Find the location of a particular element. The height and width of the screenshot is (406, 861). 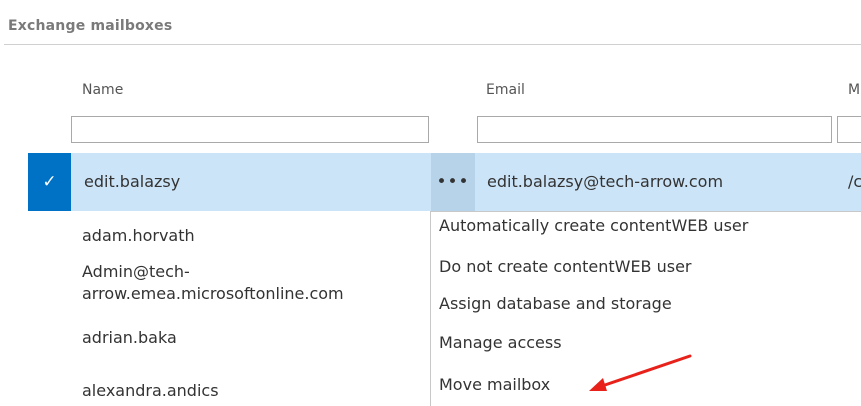

email-filter-input is located at coordinates (654, 129).